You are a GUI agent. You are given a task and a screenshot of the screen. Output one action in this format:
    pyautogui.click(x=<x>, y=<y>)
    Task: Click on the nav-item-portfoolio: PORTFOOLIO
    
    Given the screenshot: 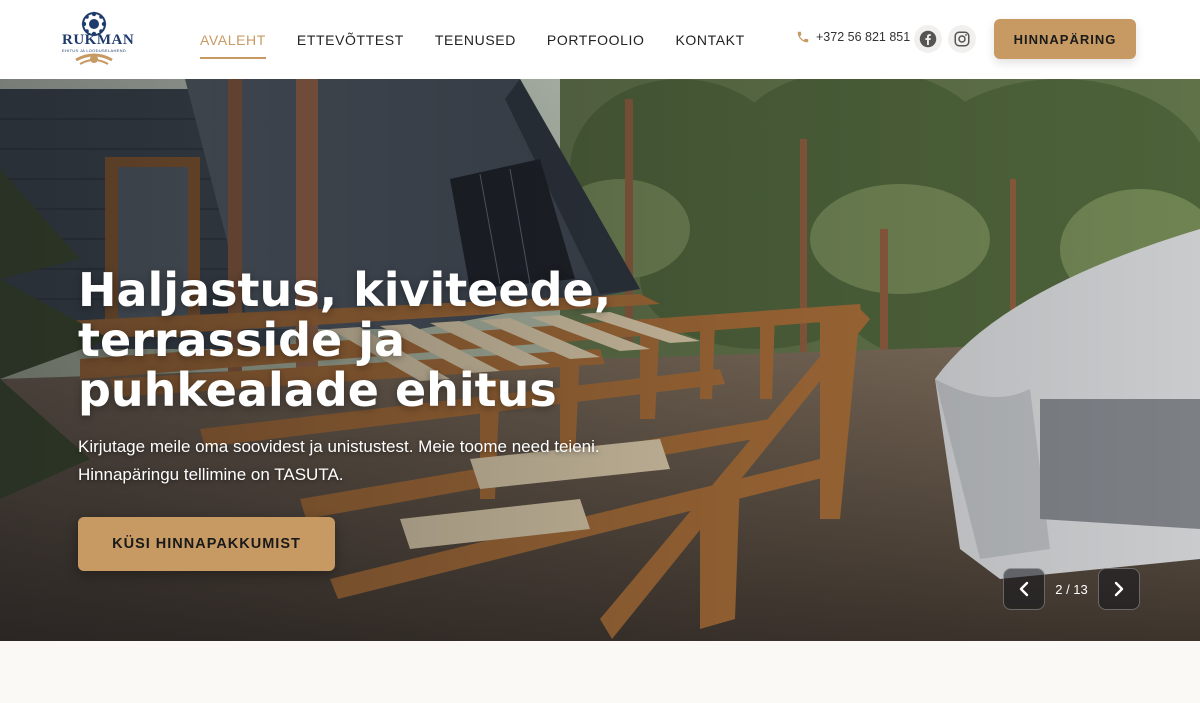 What is the action you would take?
    pyautogui.click(x=596, y=39)
    